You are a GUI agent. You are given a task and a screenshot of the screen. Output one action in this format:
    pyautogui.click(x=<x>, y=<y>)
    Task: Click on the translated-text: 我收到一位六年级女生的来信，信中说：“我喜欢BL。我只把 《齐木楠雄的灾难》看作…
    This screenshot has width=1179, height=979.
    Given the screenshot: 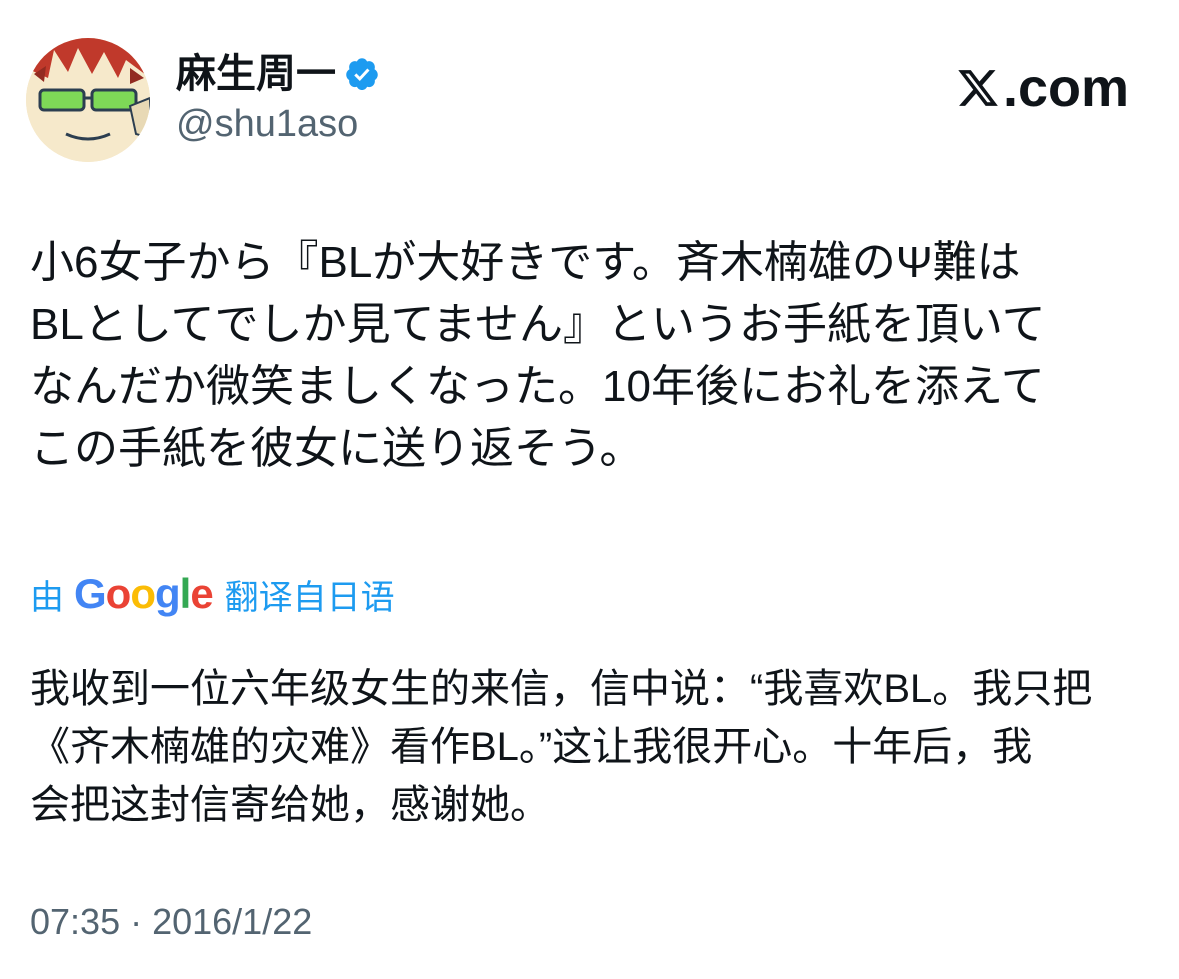 What is the action you would take?
    pyautogui.click(x=561, y=747)
    